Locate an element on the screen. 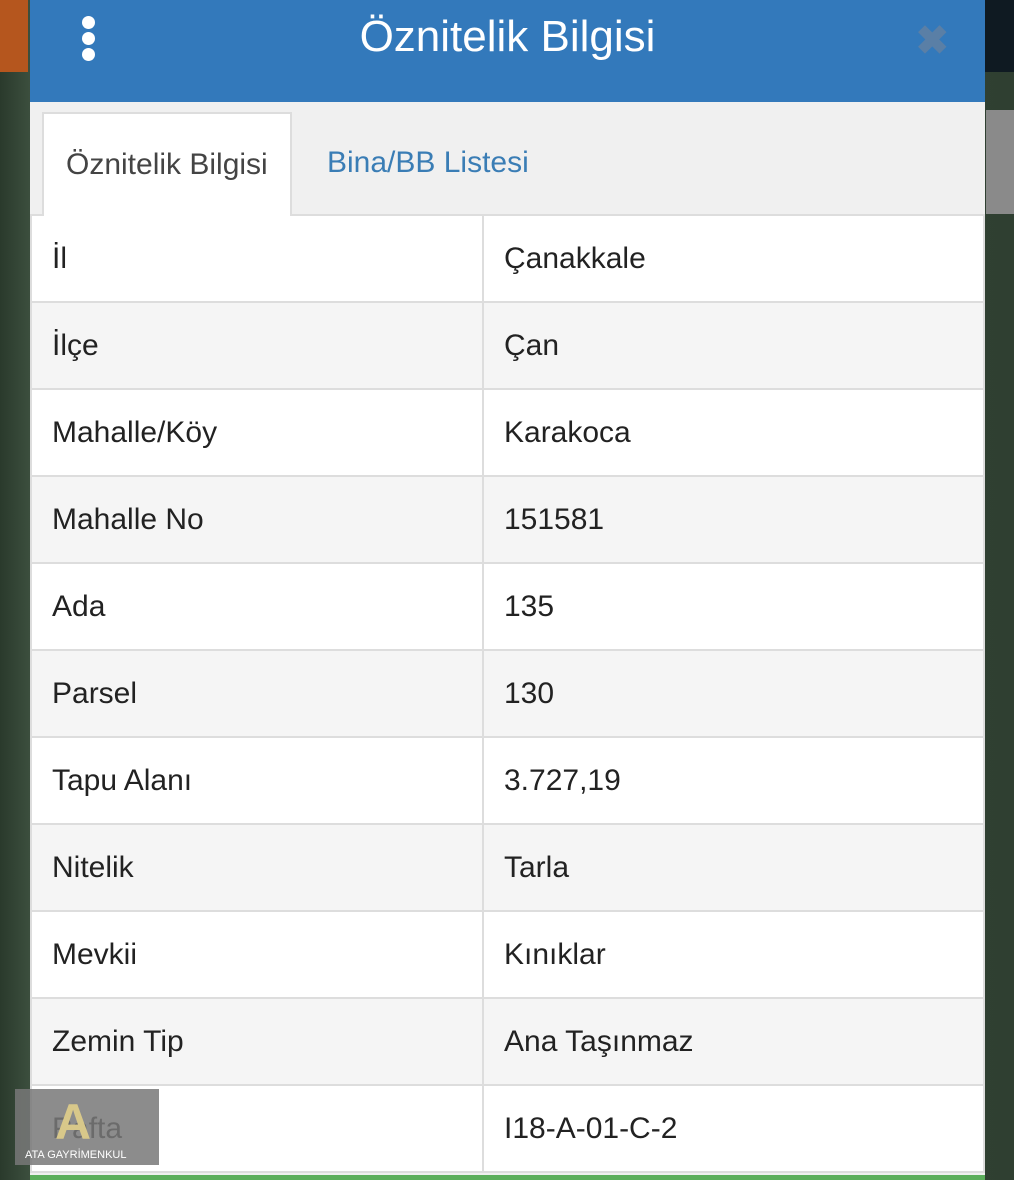  attribute-key: Parsel is located at coordinates (257, 693).